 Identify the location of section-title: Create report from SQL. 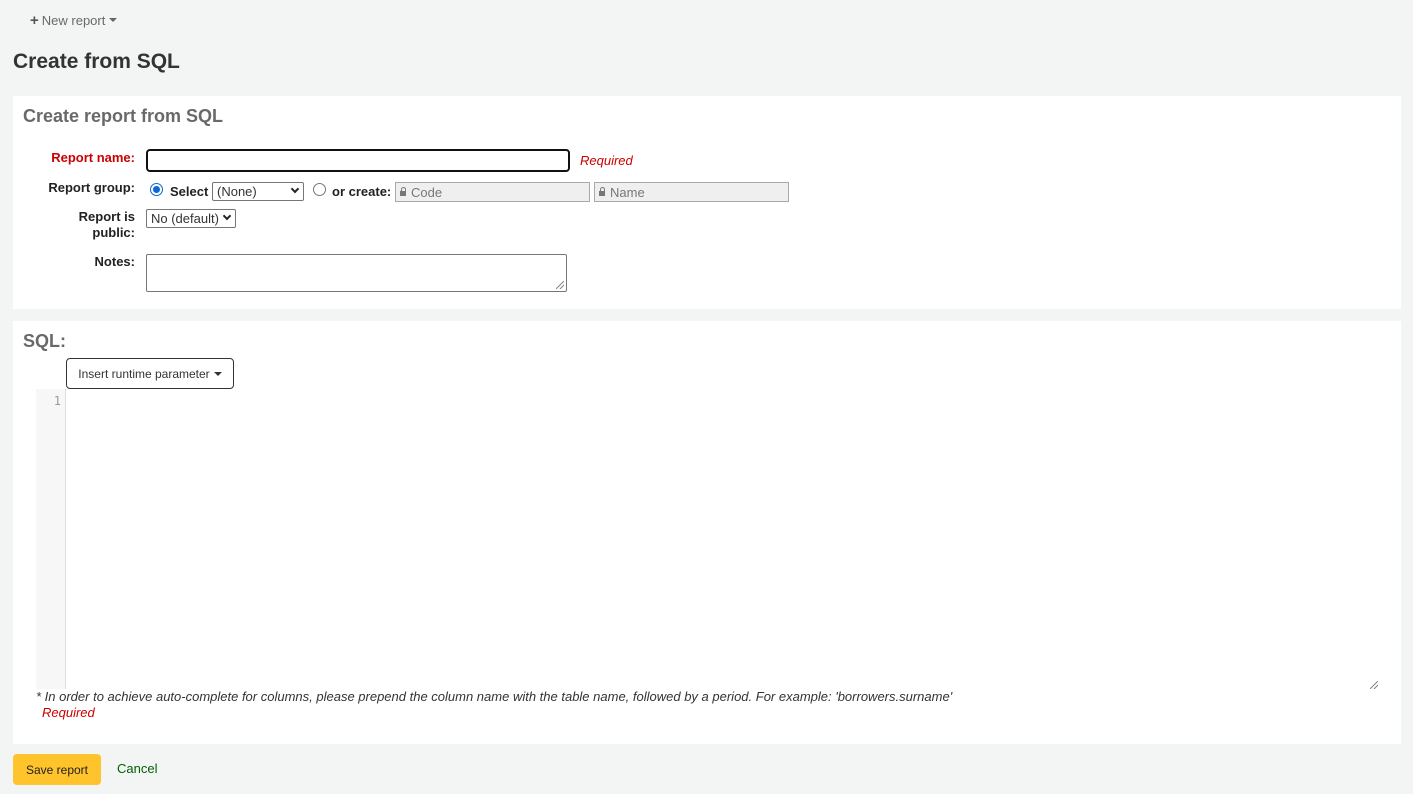
(123, 116).